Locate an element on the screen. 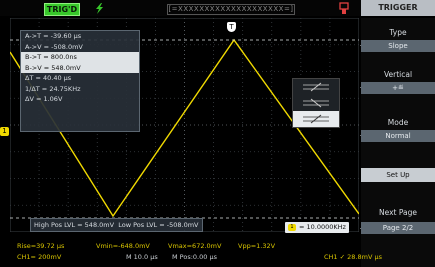 The width and height of the screenshot is (435, 267). top-status-bar: TRIG'D [=XXXXXXXXXXXXXXXXXXXX=] TRIGGER is located at coordinates (217, 8).